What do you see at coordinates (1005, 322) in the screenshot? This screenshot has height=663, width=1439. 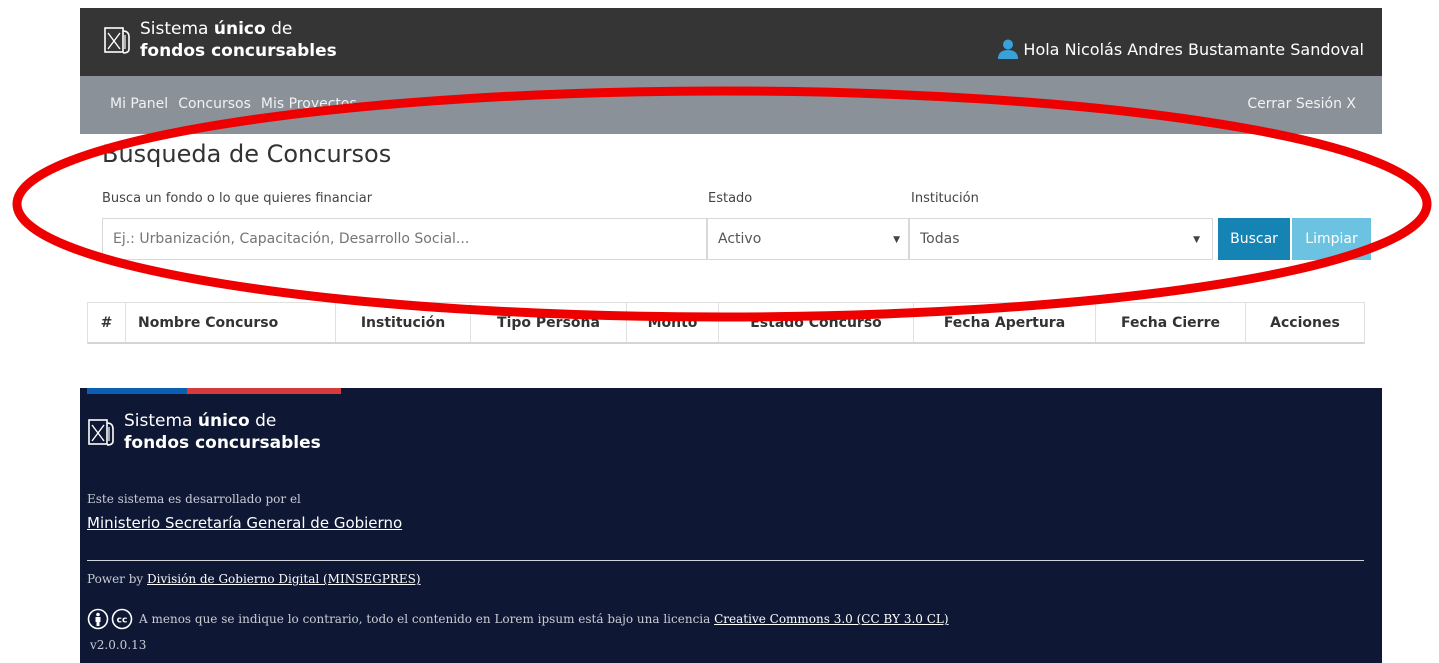 I see `column-header-fecha-apertura: Fecha Apertura` at bounding box center [1005, 322].